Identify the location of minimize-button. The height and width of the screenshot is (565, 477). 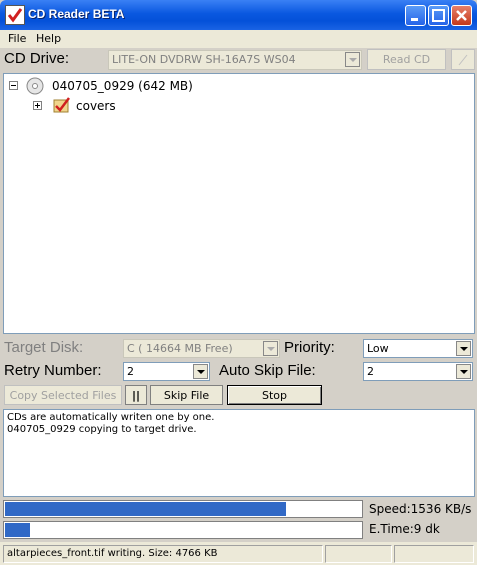
(415, 15).